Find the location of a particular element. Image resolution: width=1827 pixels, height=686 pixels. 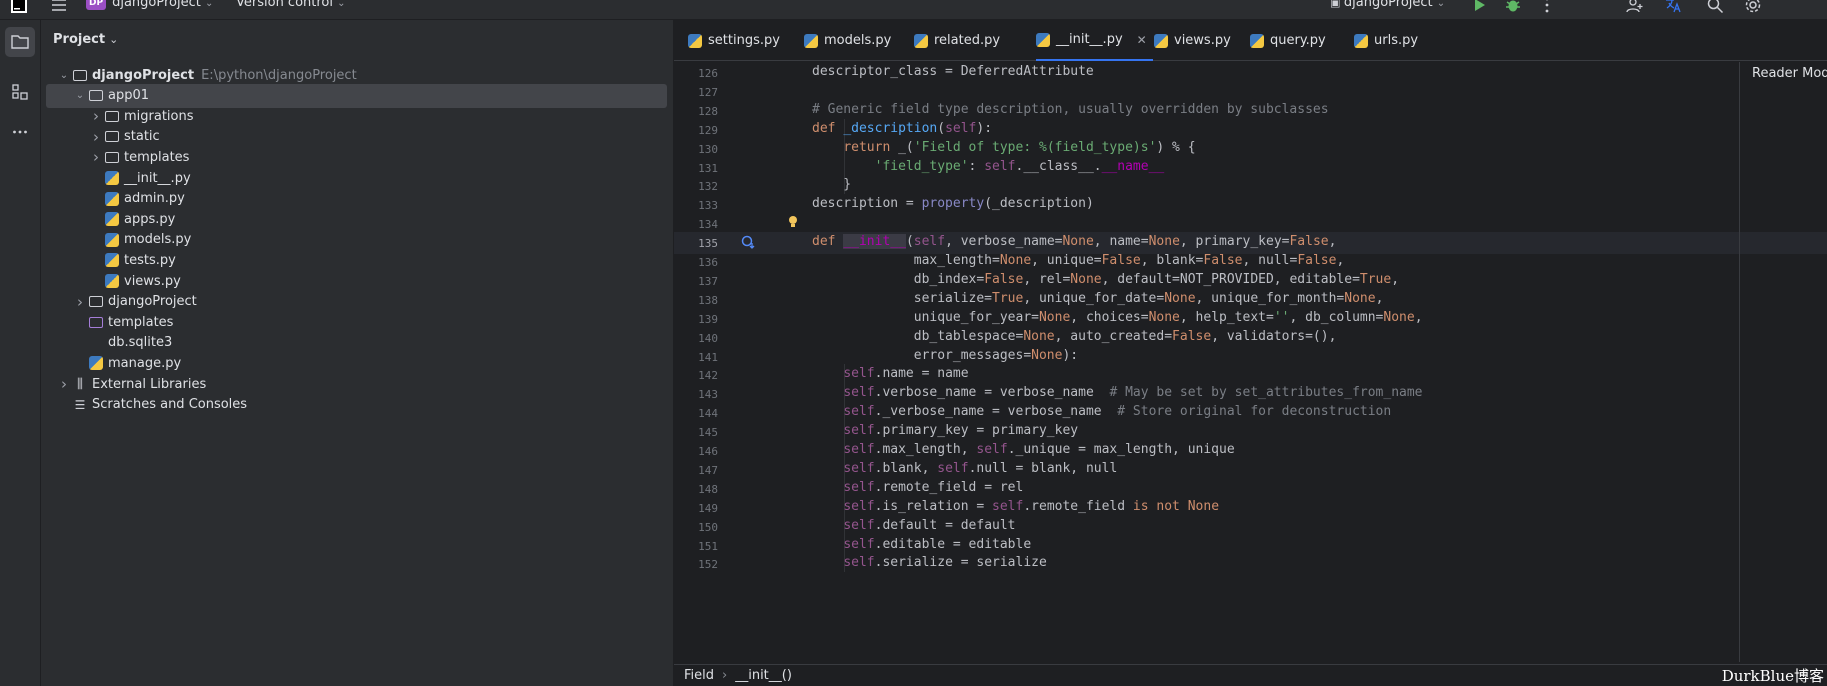

more-actions-icon is located at coordinates (1547, 7).